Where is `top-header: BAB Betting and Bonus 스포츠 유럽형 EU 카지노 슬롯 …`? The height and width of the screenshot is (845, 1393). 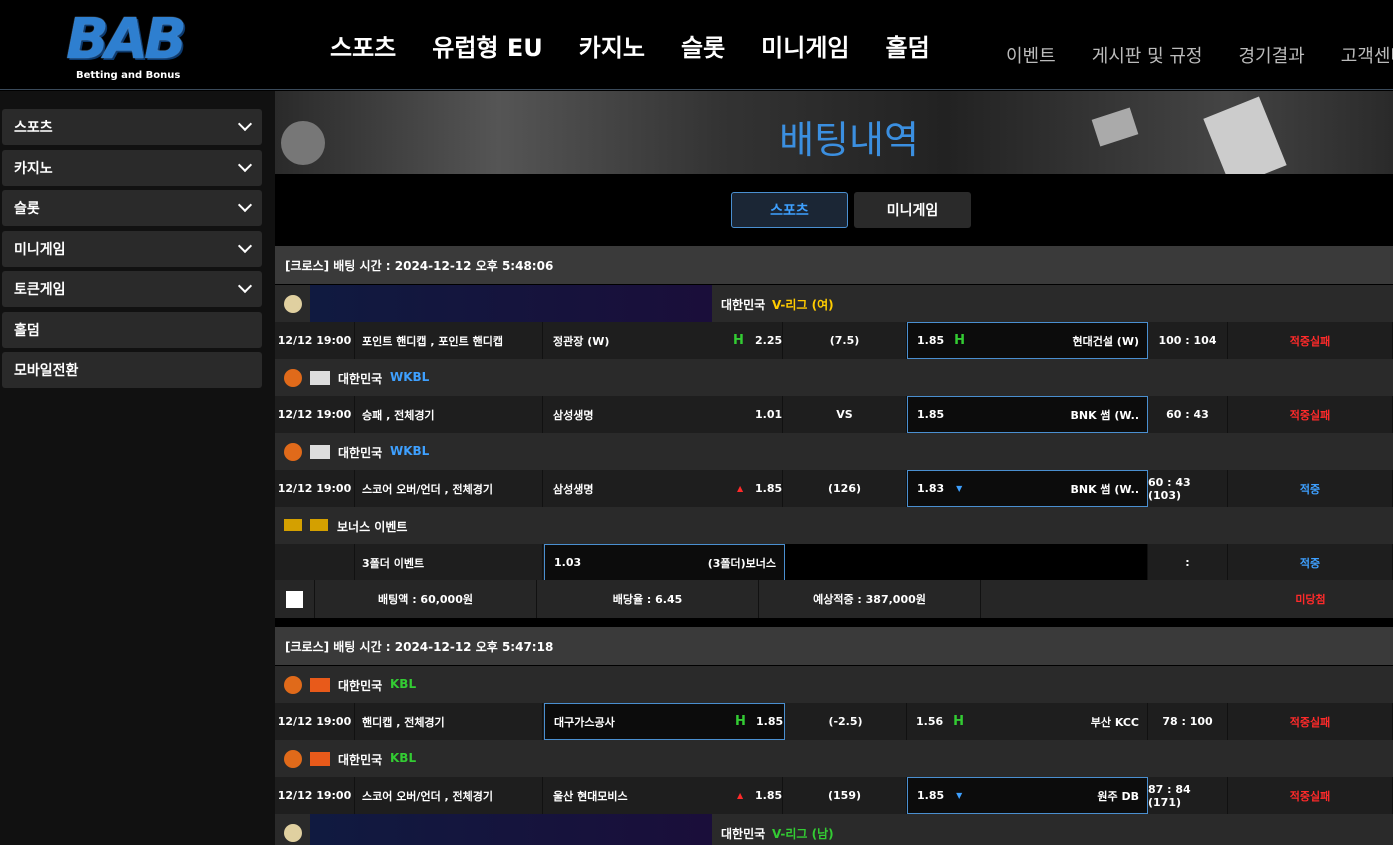
top-header: BAB Betting and Bonus 스포츠 유럽형 EU 카지노 슬롯 … is located at coordinates (696, 45).